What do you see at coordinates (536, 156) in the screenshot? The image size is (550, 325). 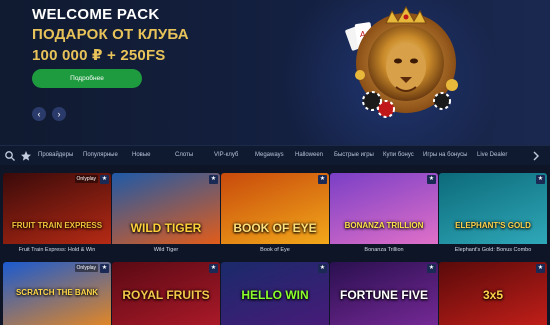 I see `chevron-right-icon` at bounding box center [536, 156].